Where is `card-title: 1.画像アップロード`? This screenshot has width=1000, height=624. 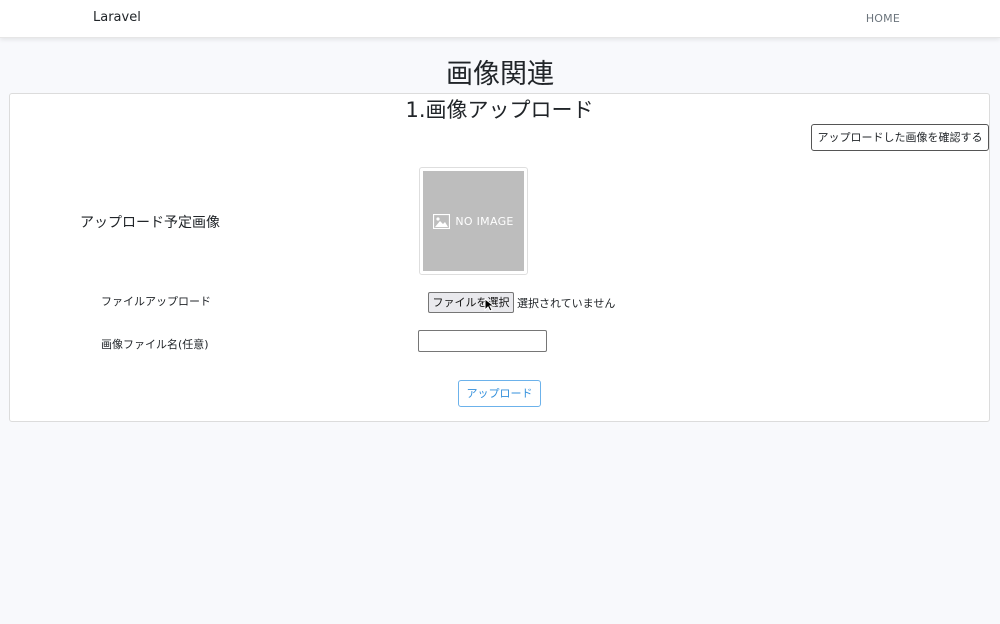 card-title: 1.画像アップロード is located at coordinates (499, 110).